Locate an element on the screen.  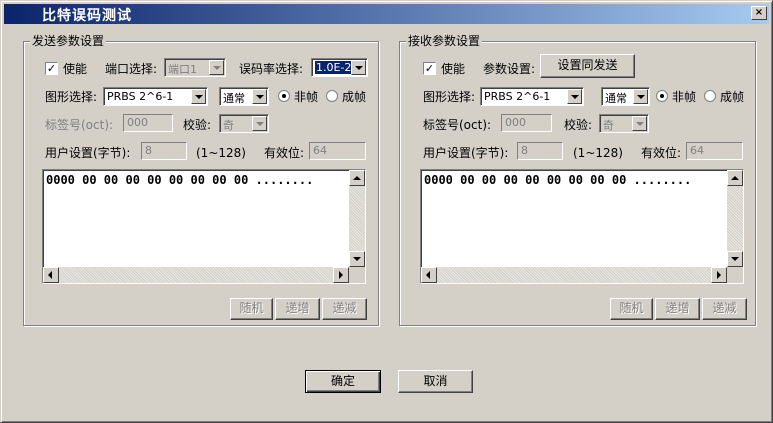
recv-pattern-label: 图形选择: is located at coordinates (449, 97).